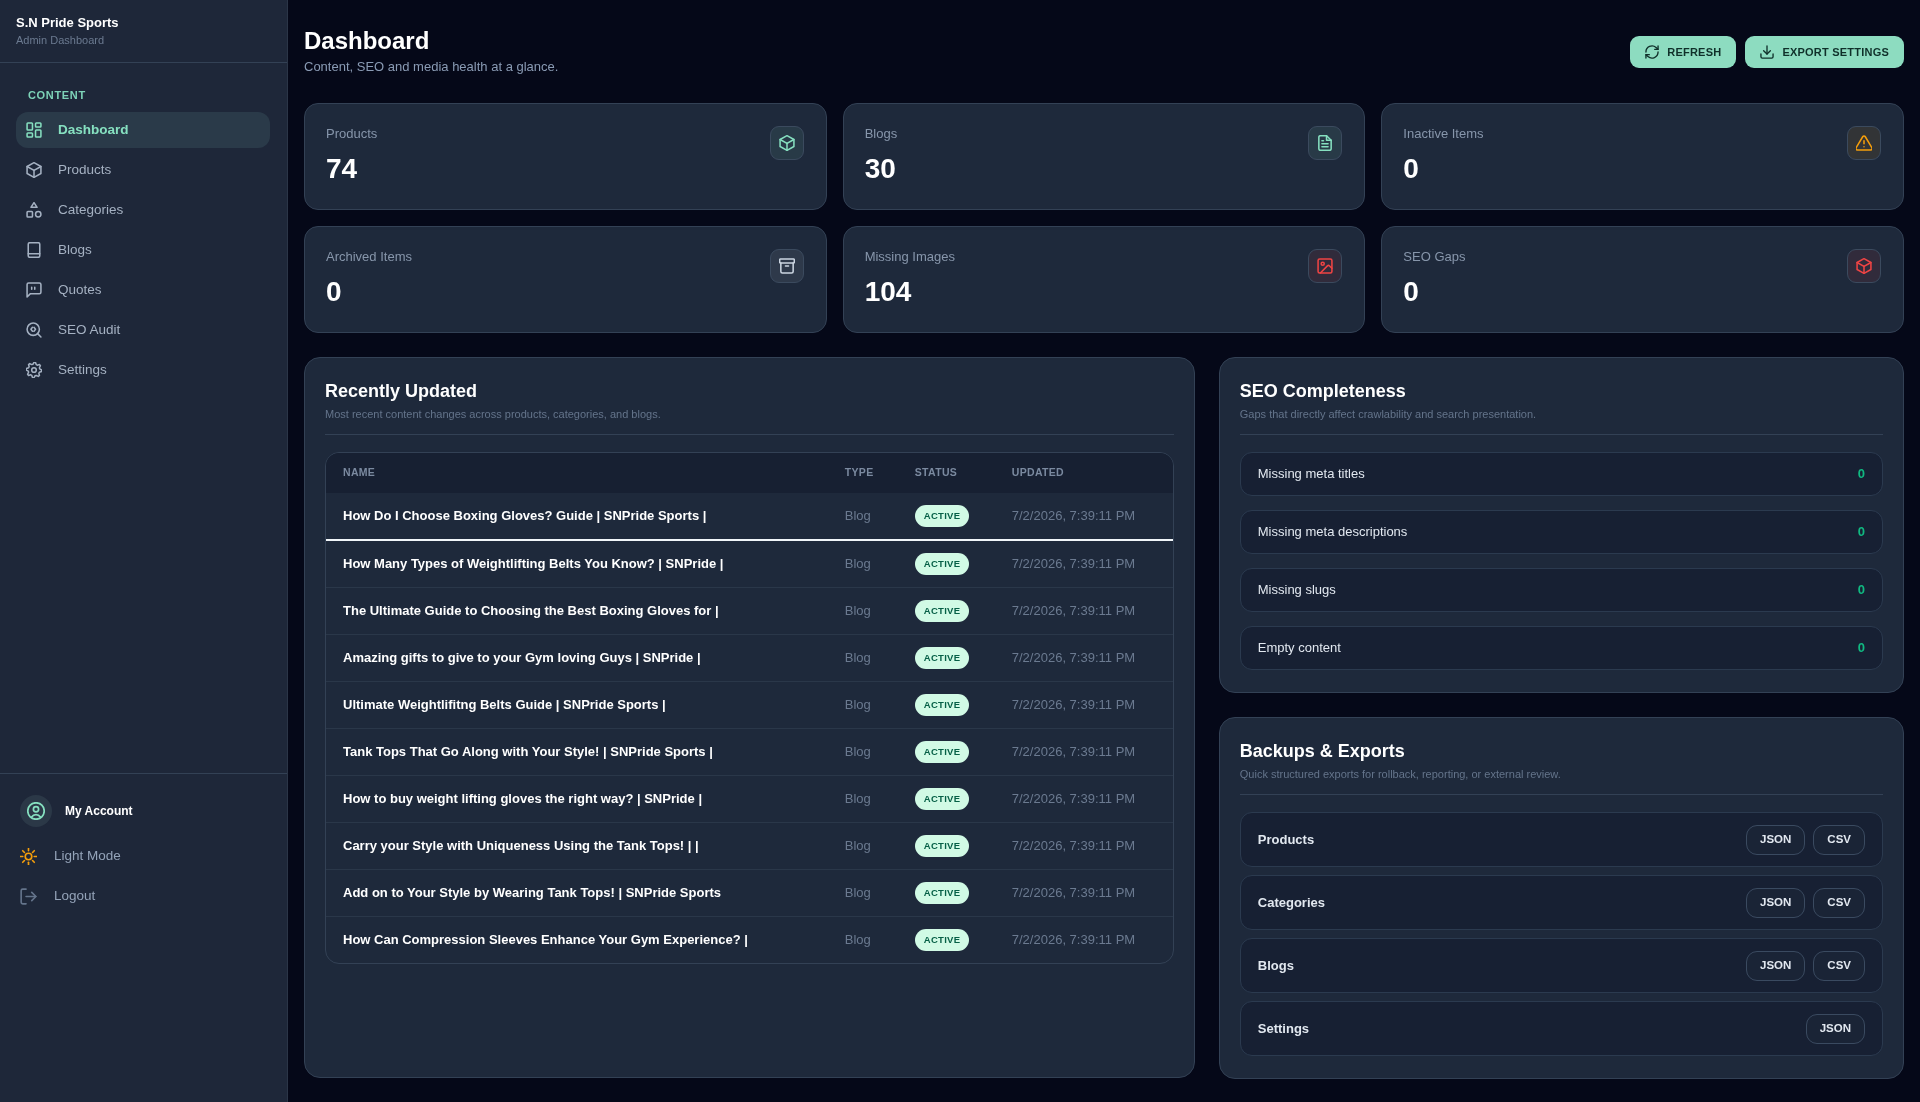 This screenshot has height=1102, width=1920. Describe the element at coordinates (1311, 474) in the screenshot. I see `check-label: Missing meta titles` at that location.